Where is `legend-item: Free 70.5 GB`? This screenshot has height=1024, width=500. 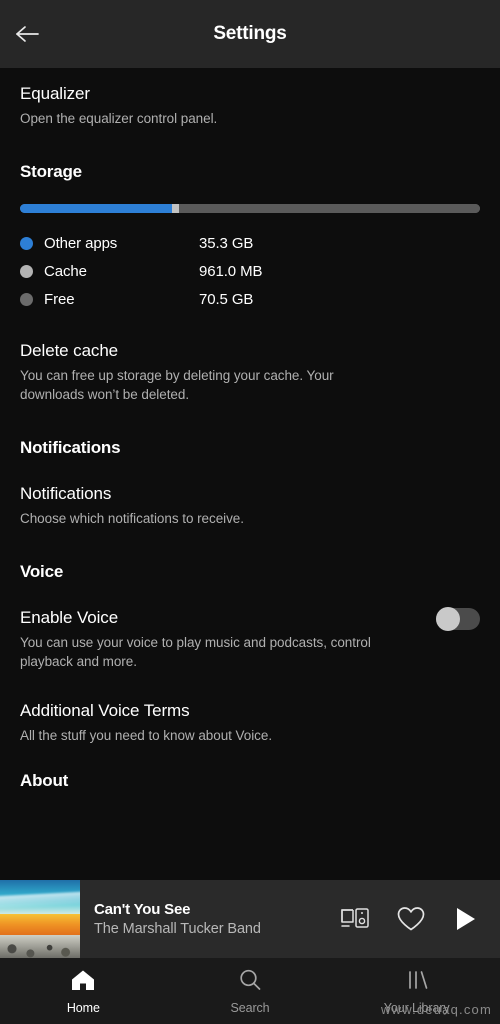
legend-item: Free 70.5 GB is located at coordinates (250, 299).